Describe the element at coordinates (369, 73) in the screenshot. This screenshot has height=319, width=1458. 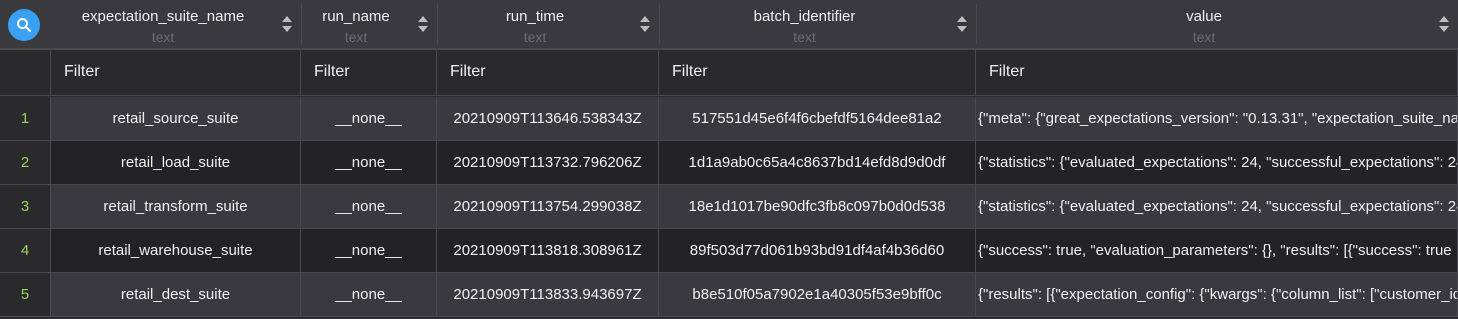
I see `filter-input-run-name: Filter` at that location.